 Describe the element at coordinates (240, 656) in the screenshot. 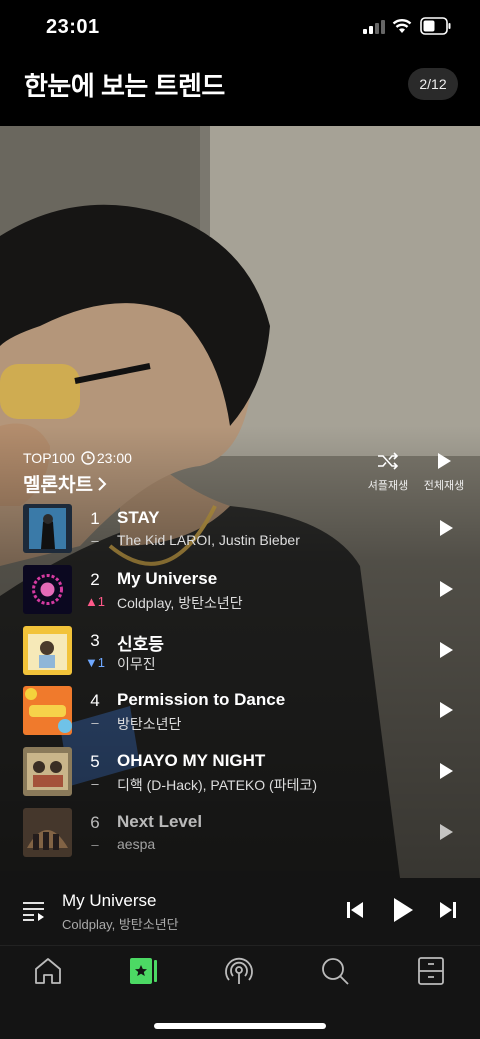

I see `track-row: 3 ▼1 신호등 이무진` at that location.